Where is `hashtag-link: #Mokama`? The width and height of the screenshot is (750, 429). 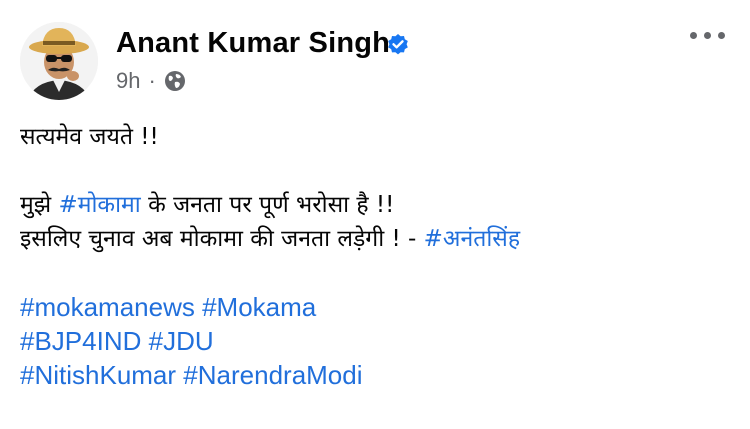 hashtag-link: #Mokama is located at coordinates (259, 307).